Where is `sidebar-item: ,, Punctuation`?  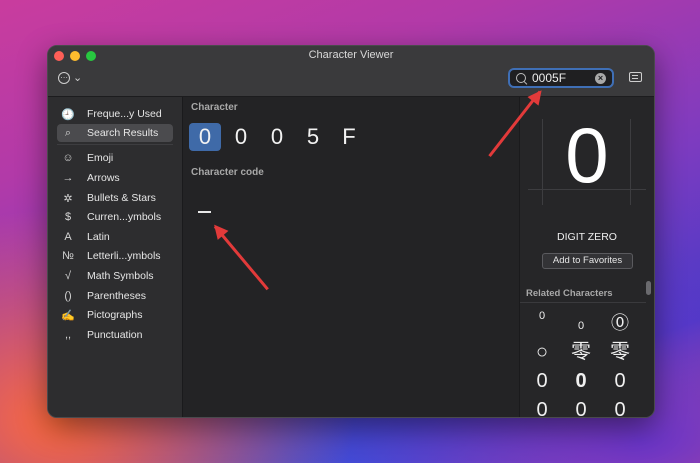
sidebar-item: ,, Punctuation is located at coordinates (115, 335).